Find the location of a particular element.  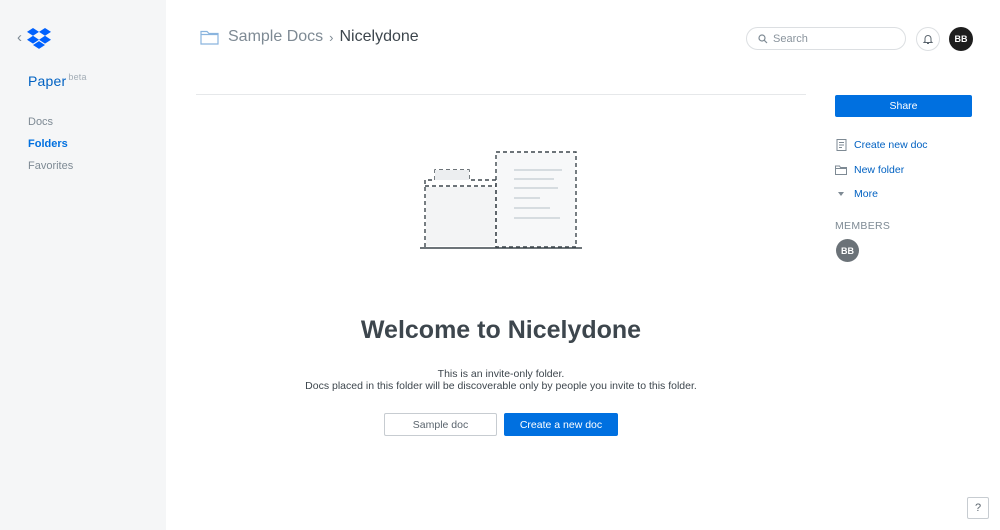

sidebar-nav: Docs Folders Favorites is located at coordinates (50, 149).